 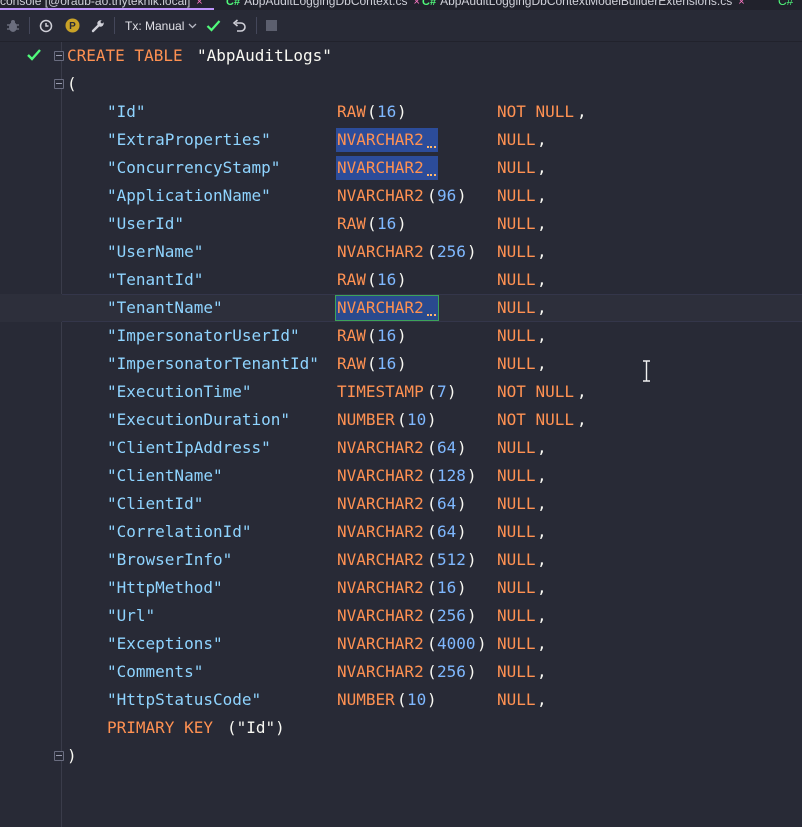 What do you see at coordinates (401, 672) in the screenshot?
I see `sql-column-line: "Comments" NVARCHAR2(256) NULL,` at bounding box center [401, 672].